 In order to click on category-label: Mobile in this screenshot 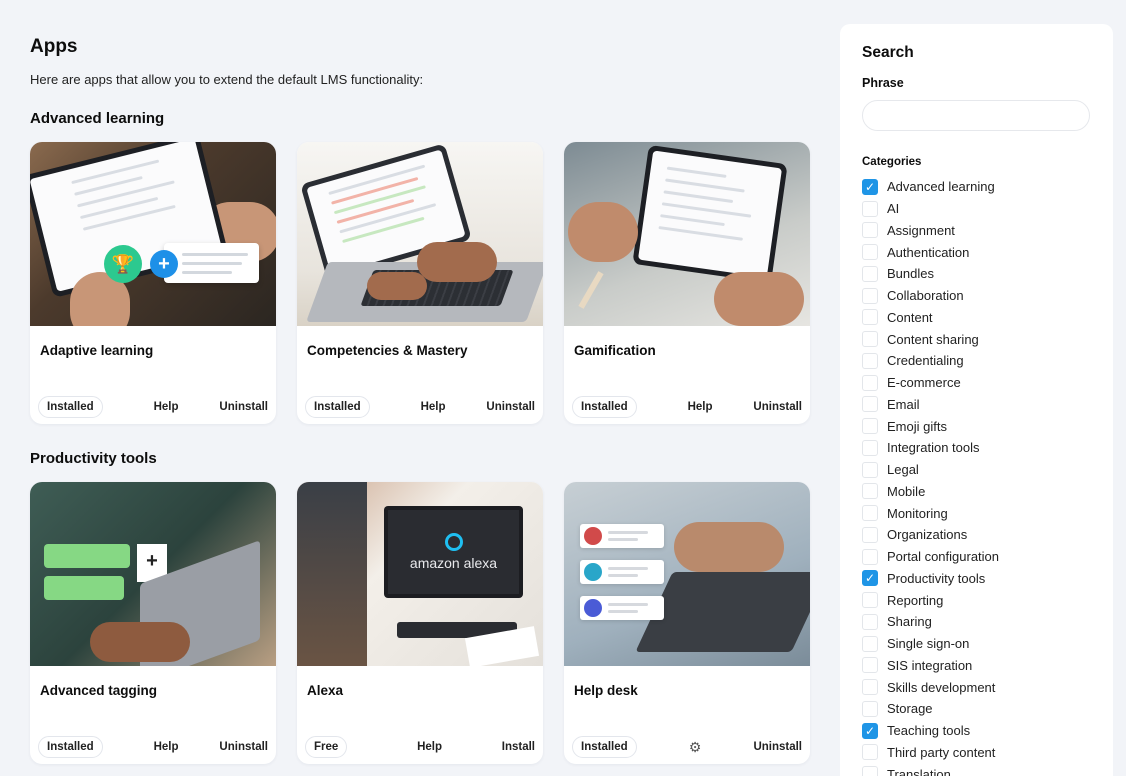, I will do `click(906, 491)`.